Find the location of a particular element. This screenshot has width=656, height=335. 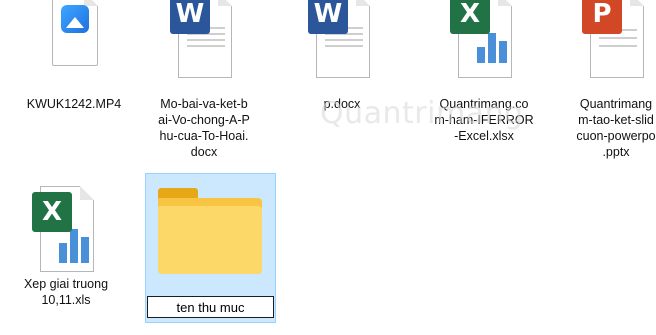

file-item-video: KWUK1242.MP4 is located at coordinates (74, 56).